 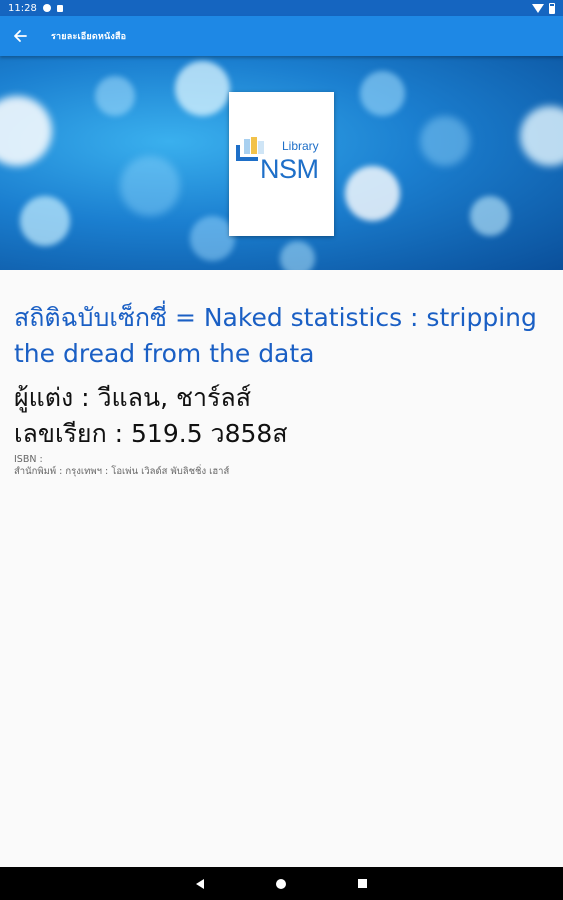 What do you see at coordinates (22, 8) in the screenshot?
I see `status-time: 11:28` at bounding box center [22, 8].